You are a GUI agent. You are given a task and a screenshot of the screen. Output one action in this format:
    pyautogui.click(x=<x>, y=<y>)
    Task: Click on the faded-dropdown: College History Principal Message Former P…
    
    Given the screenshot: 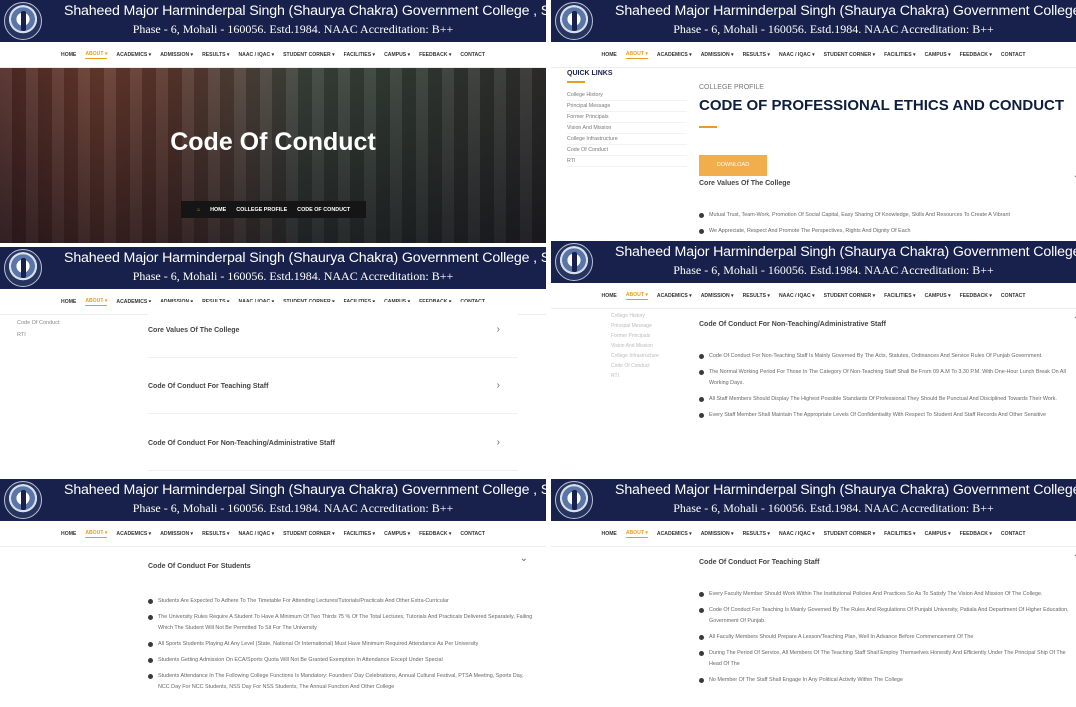 What is the action you would take?
    pyautogui.click(x=635, y=346)
    